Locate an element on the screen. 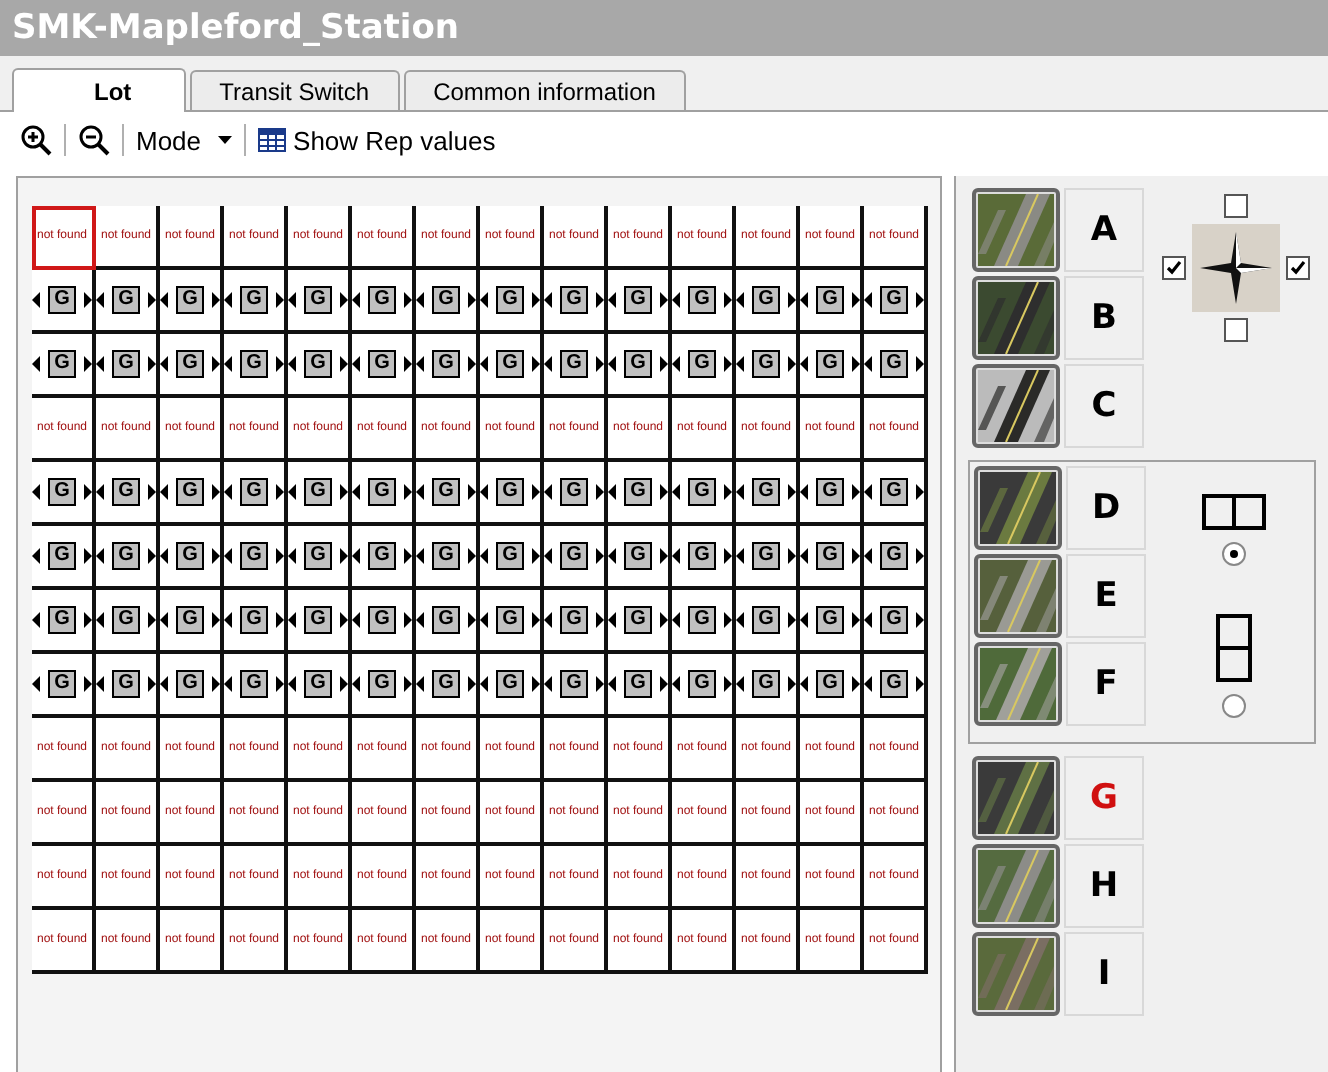 This screenshot has width=1328, height=1072. tile-label: G is located at coordinates (1104, 798).